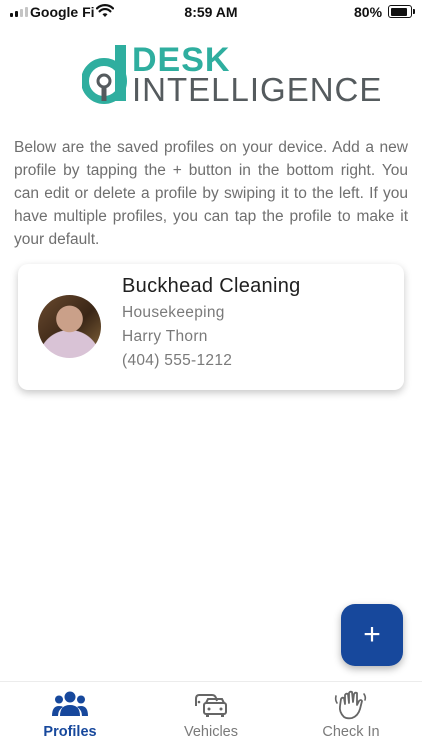 This screenshot has height=751, width=422. What do you see at coordinates (104, 74) in the screenshot?
I see `logo-mark-icon` at bounding box center [104, 74].